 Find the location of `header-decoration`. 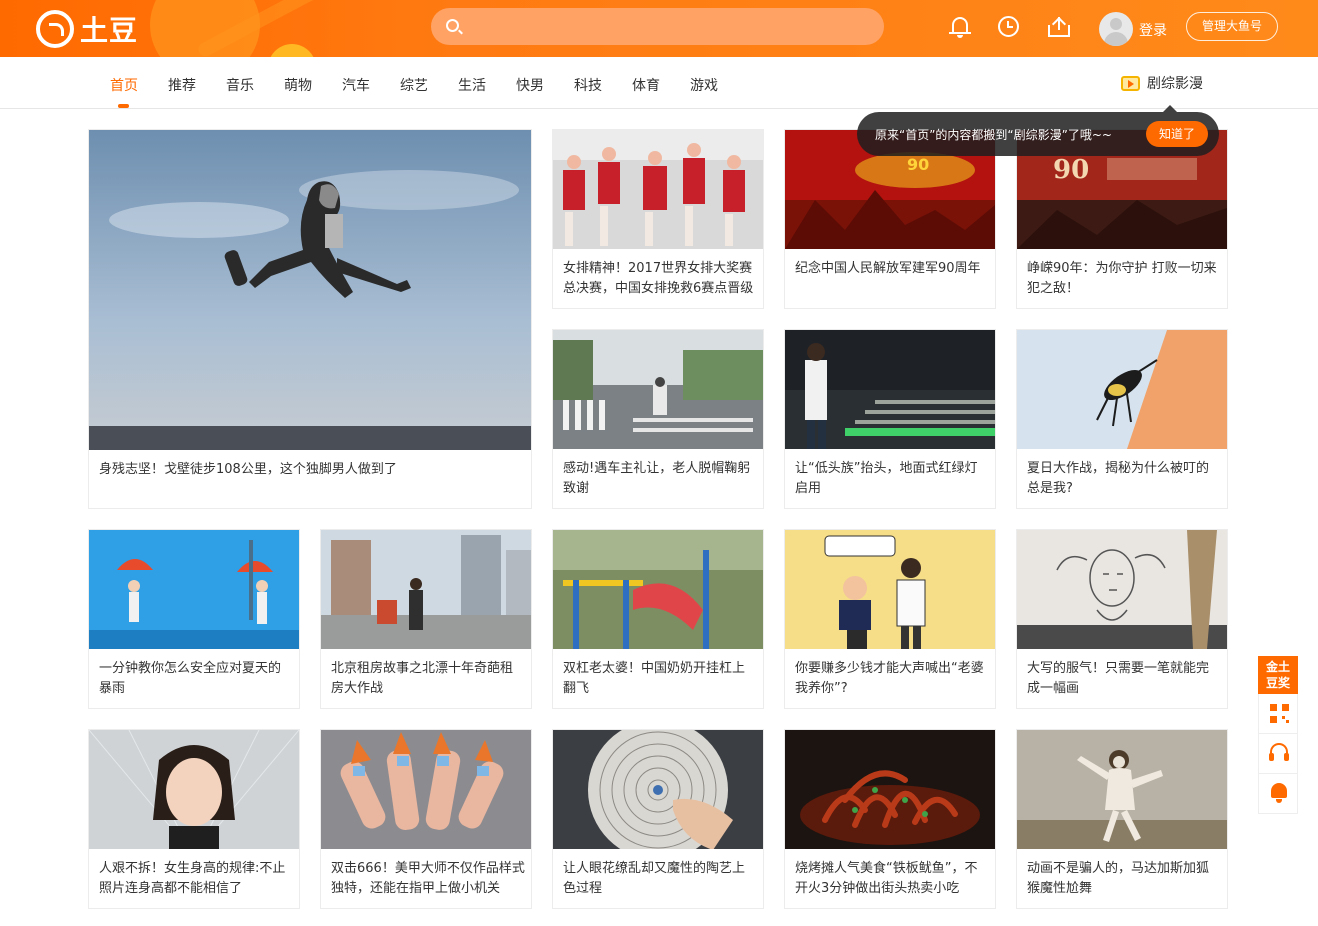

header-decoration is located at coordinates (292, 50).